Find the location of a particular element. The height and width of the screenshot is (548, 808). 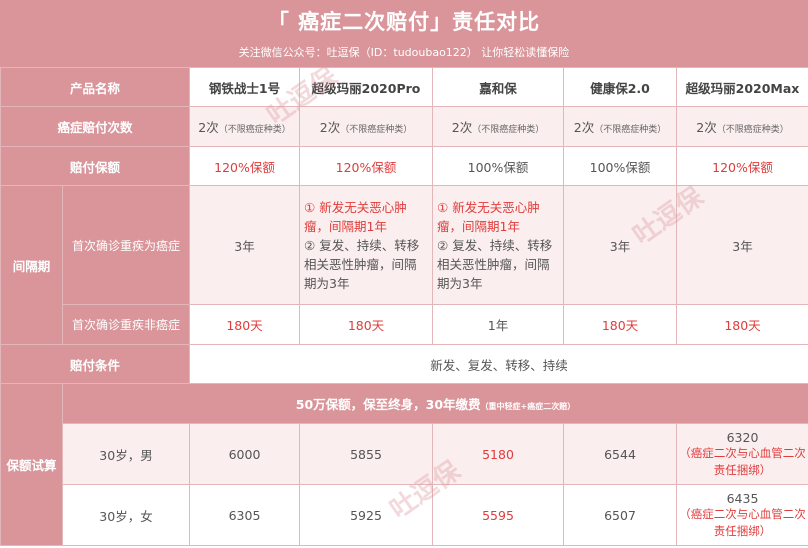

label-interval-cancer: 首次确诊重疾为癌症 is located at coordinates (126, 245).